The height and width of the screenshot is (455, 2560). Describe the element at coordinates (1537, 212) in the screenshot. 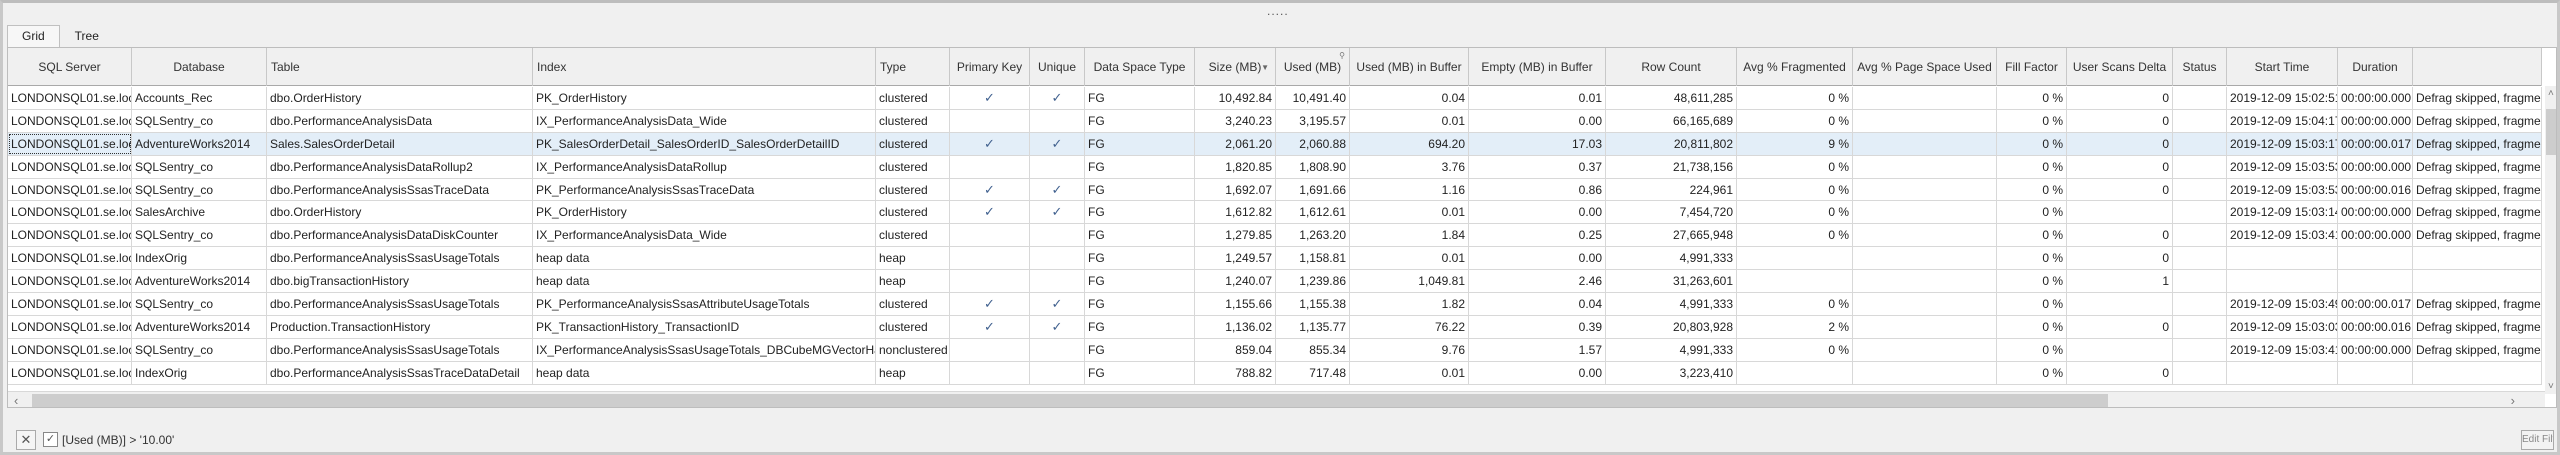

I see `cell-empty-in-buffer: 0.00` at that location.